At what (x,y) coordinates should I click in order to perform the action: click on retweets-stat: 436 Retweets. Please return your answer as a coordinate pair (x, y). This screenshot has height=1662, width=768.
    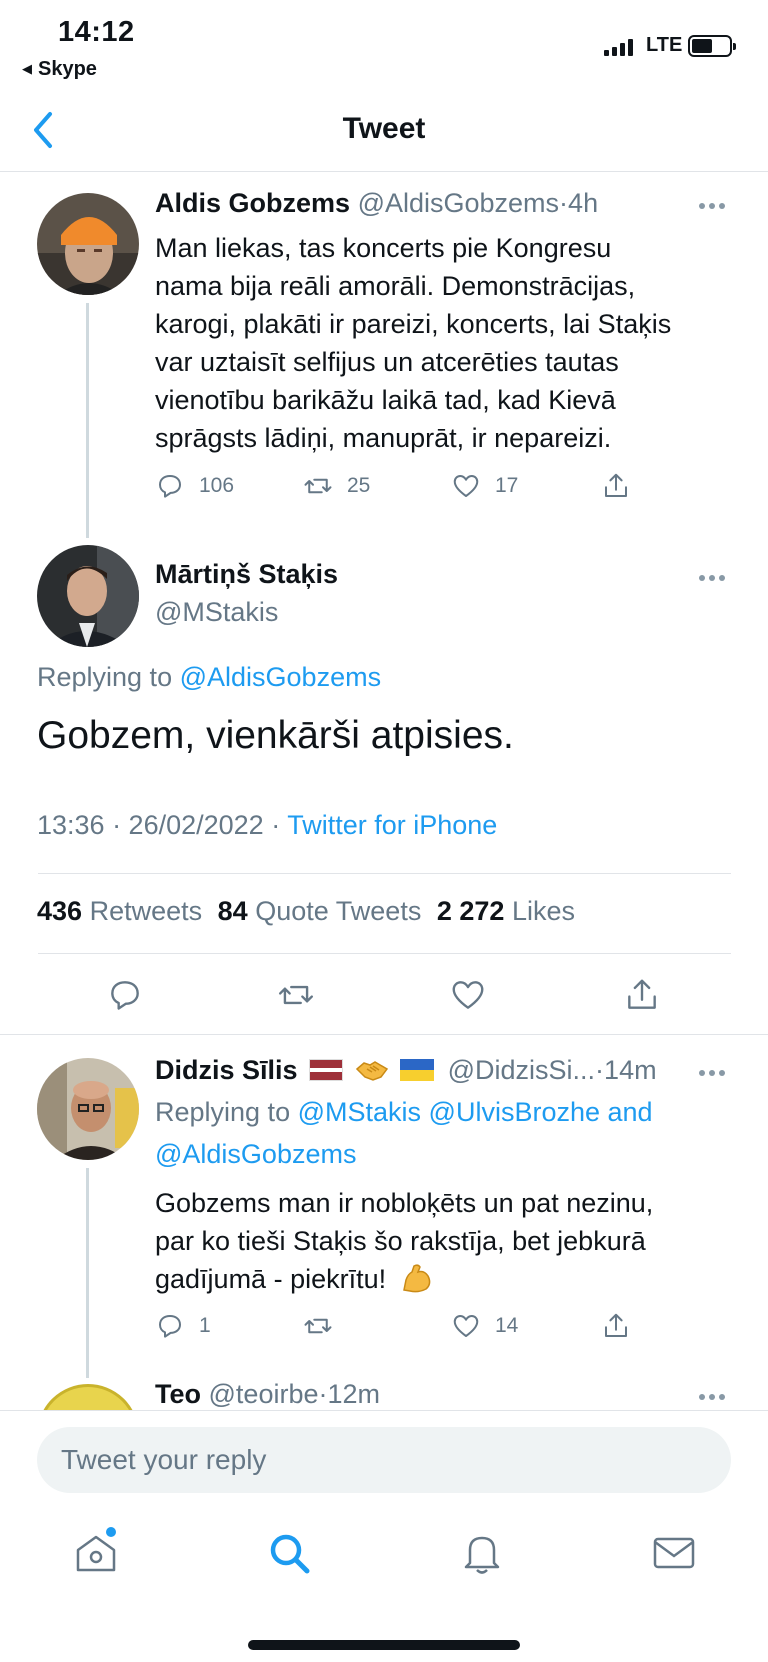
    Looking at the image, I should click on (119, 911).